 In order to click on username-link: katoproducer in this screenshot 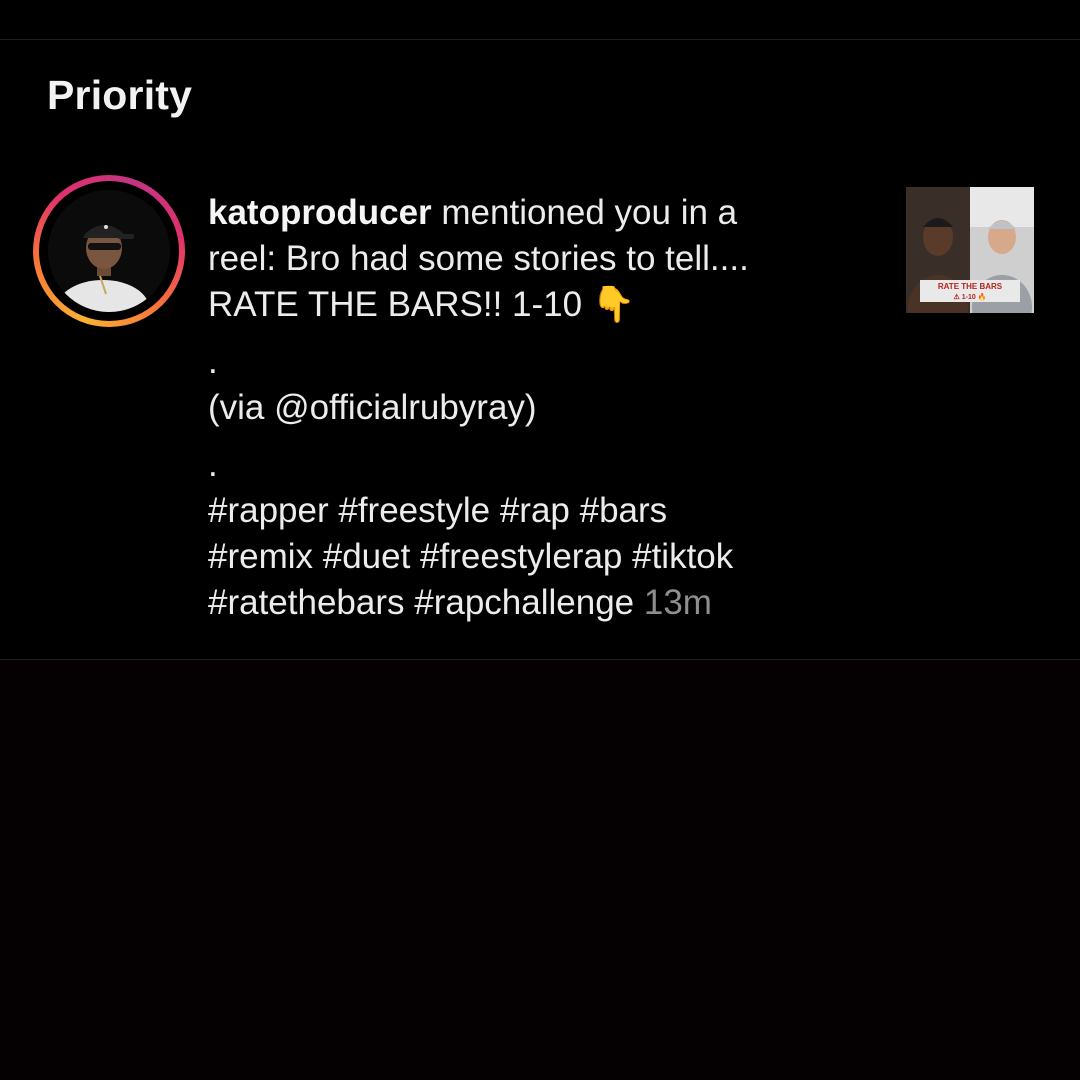, I will do `click(320, 212)`.